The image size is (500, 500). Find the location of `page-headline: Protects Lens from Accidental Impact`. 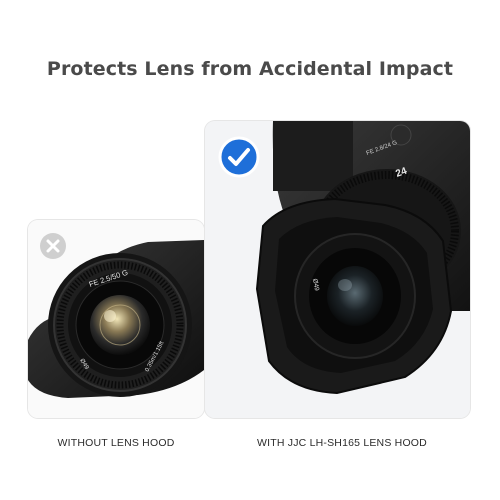

page-headline: Protects Lens from Accidental Impact is located at coordinates (250, 69).